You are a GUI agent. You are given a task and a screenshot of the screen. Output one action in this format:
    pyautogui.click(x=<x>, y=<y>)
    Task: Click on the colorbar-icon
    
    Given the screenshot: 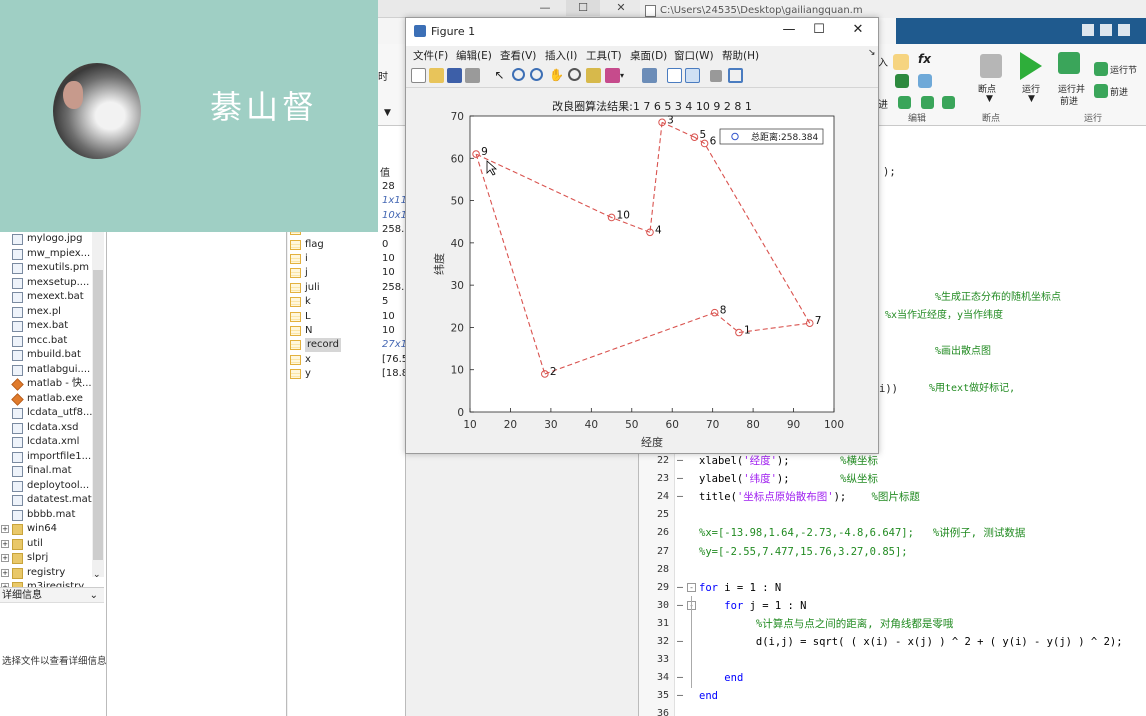 What is the action you would take?
    pyautogui.click(x=674, y=75)
    